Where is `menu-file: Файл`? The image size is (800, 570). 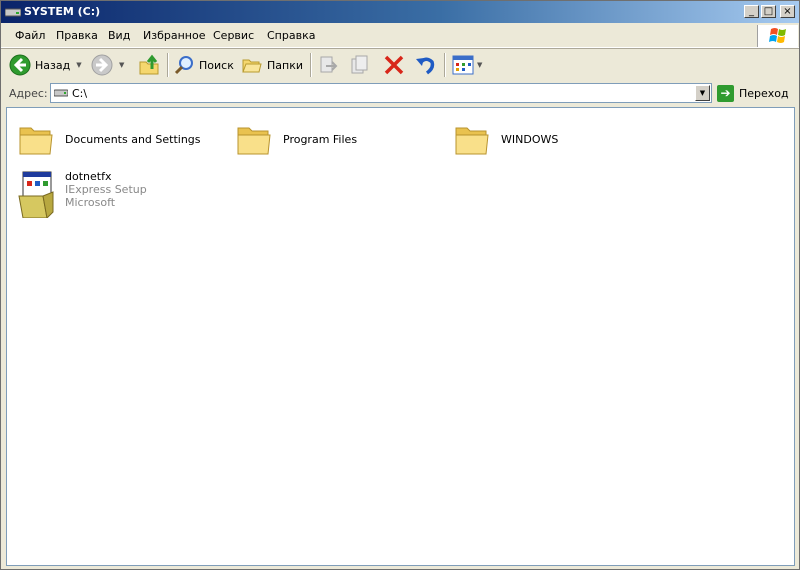 menu-file: Файл is located at coordinates (30, 35).